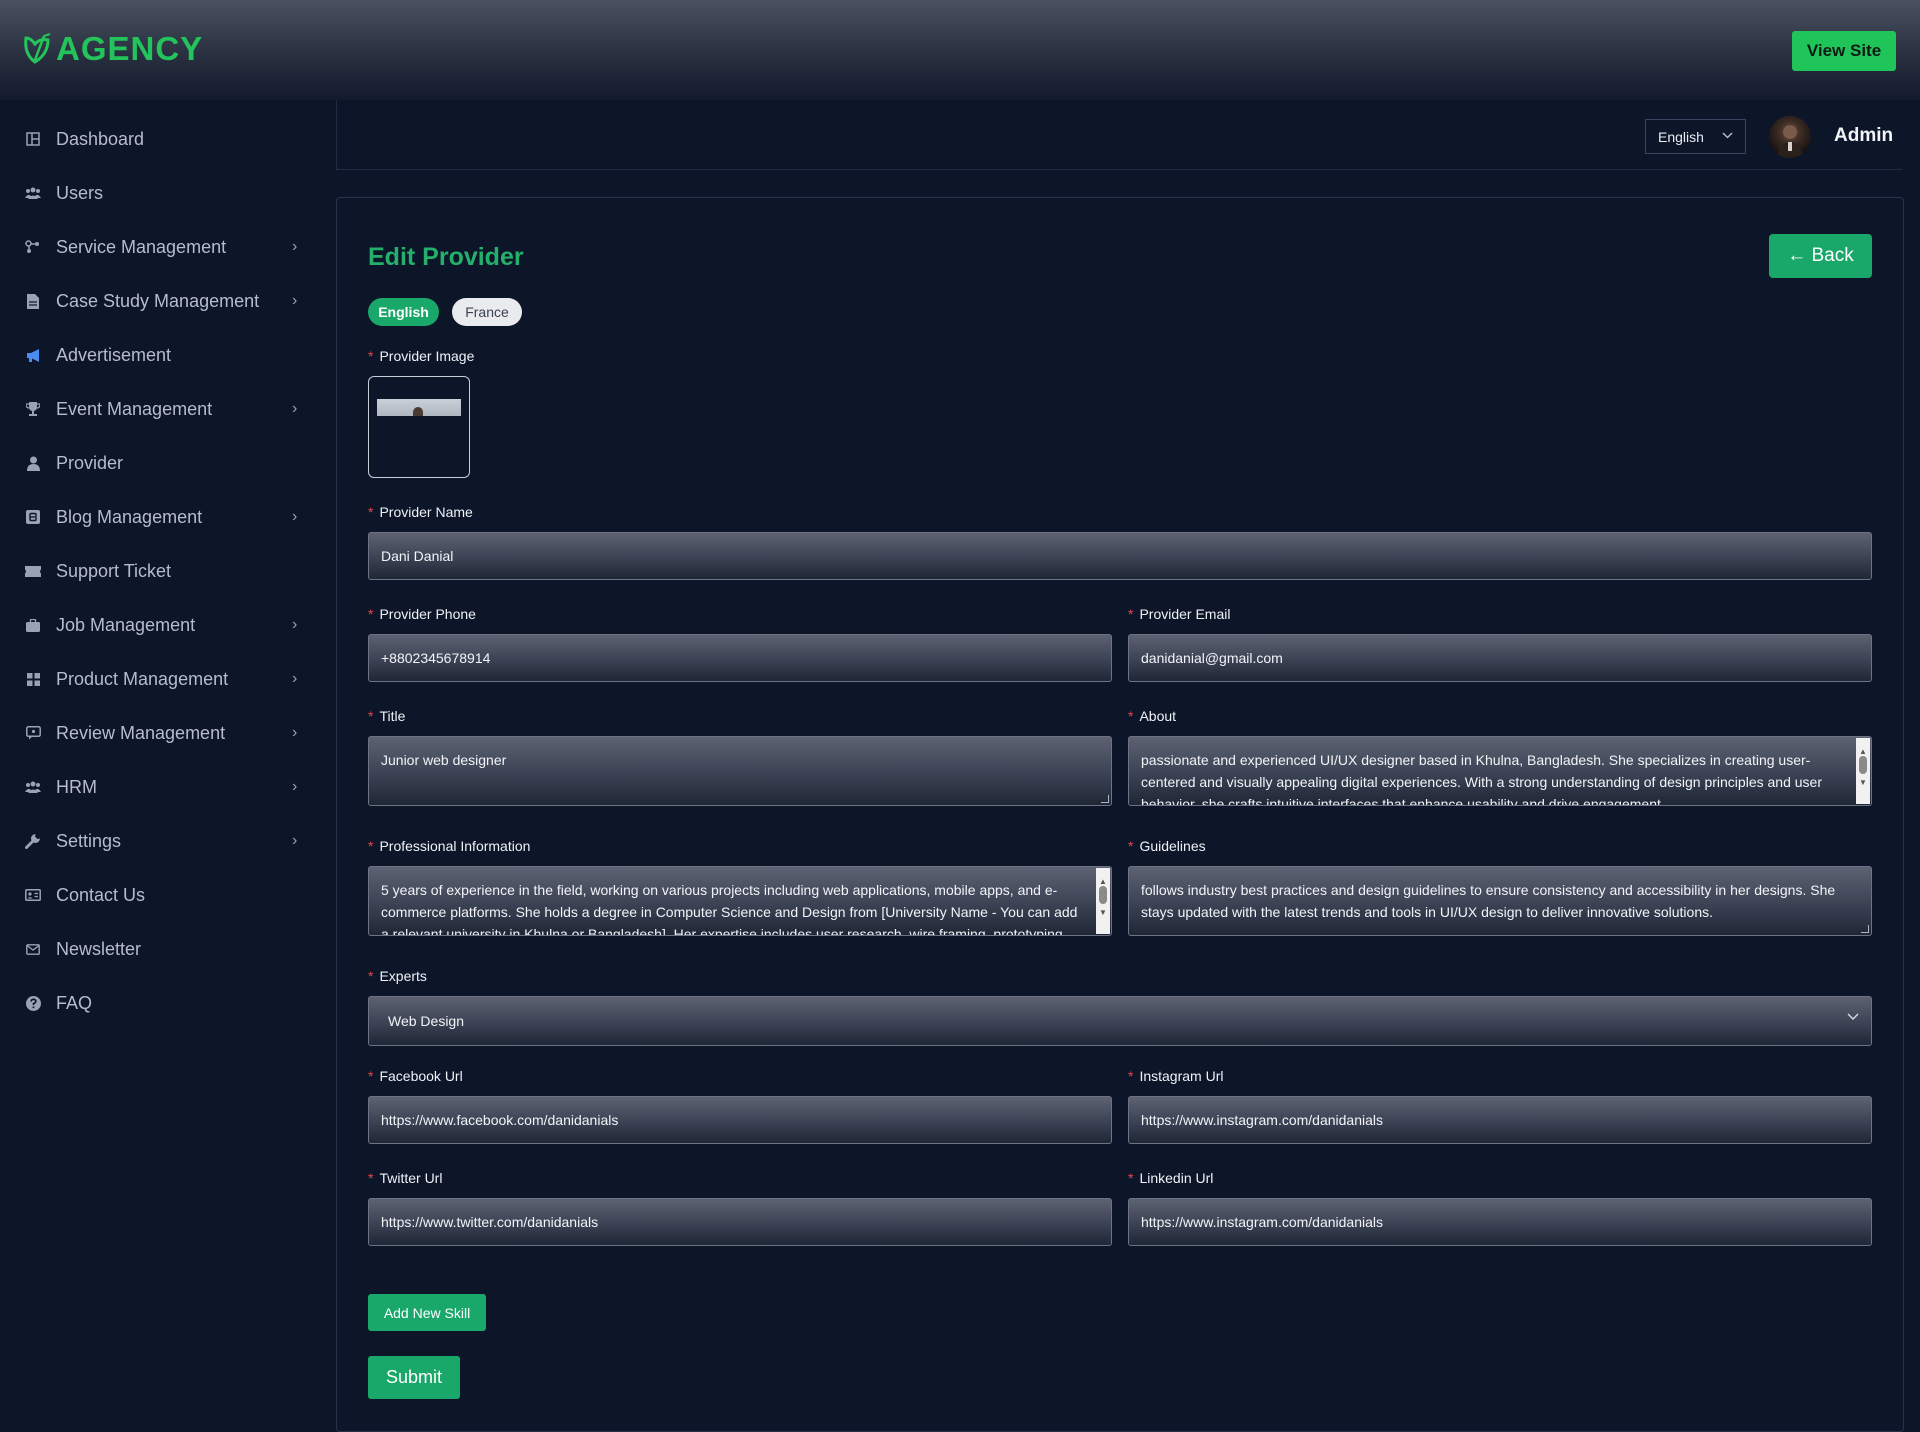  I want to click on sidebar-item-product-management: Product Management ›, so click(168, 679).